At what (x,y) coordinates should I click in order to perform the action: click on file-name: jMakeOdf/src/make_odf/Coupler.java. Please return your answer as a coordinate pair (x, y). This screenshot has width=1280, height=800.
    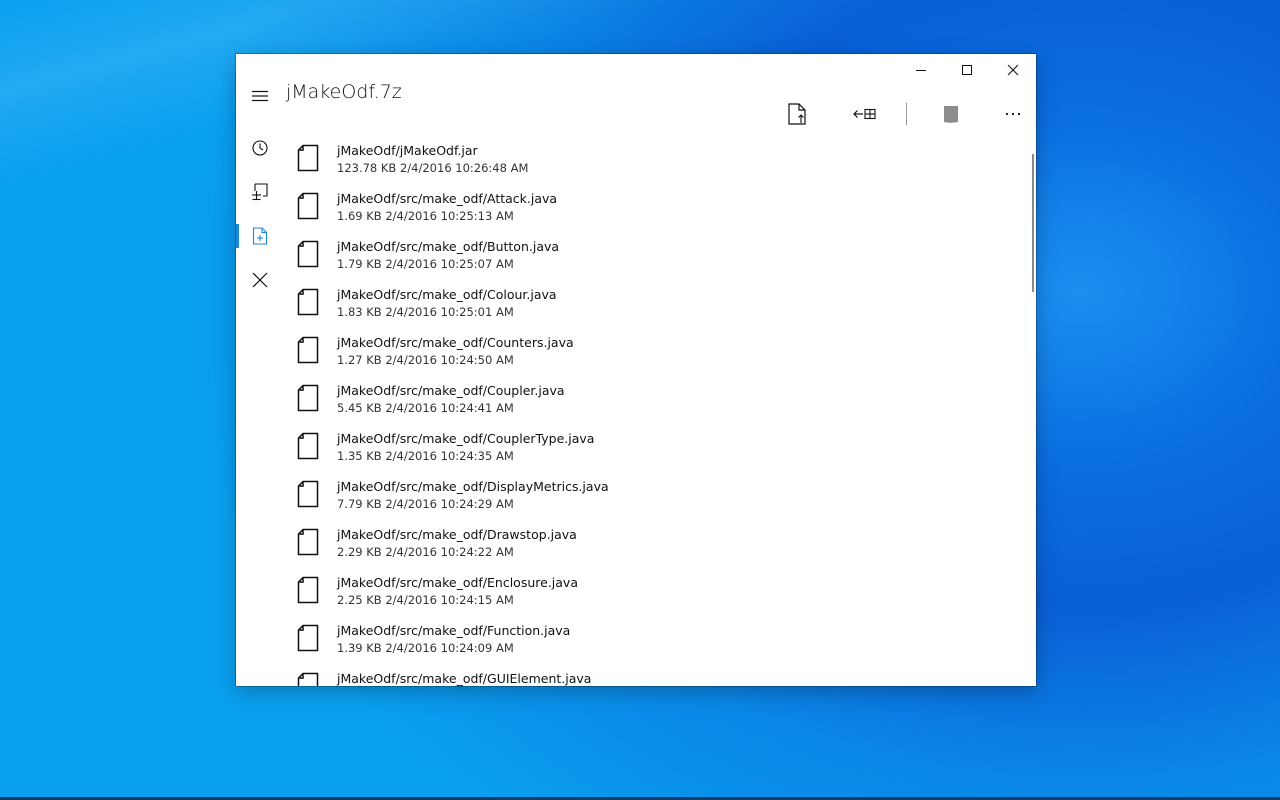
    Looking at the image, I should click on (451, 390).